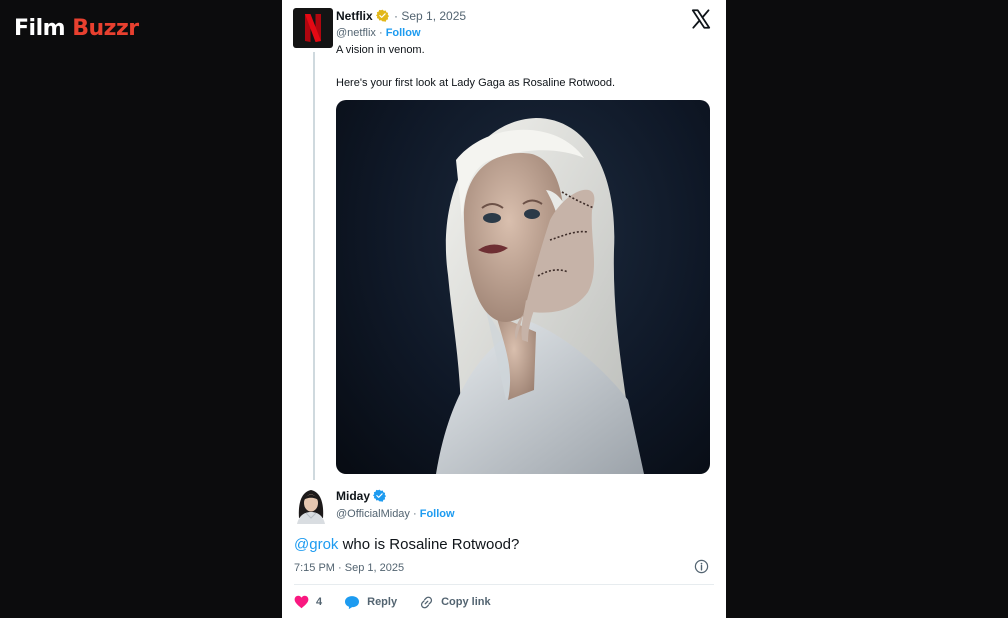 The image size is (1008, 618). I want to click on follow-link: Follow, so click(403, 33).